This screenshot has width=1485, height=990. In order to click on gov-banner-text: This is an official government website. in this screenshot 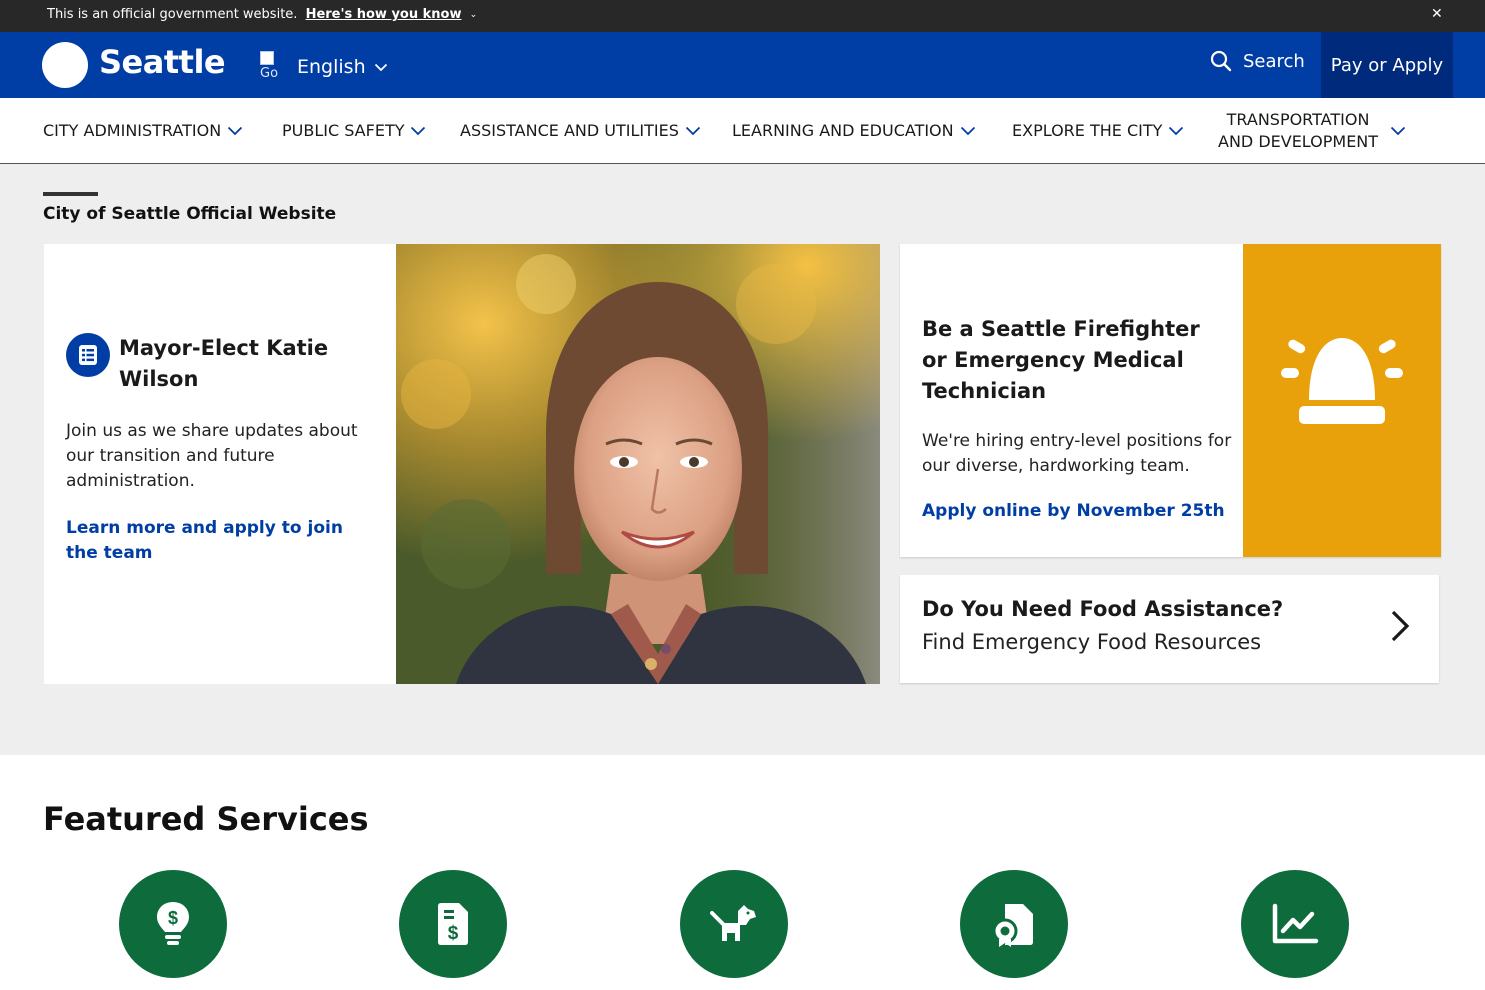, I will do `click(172, 14)`.